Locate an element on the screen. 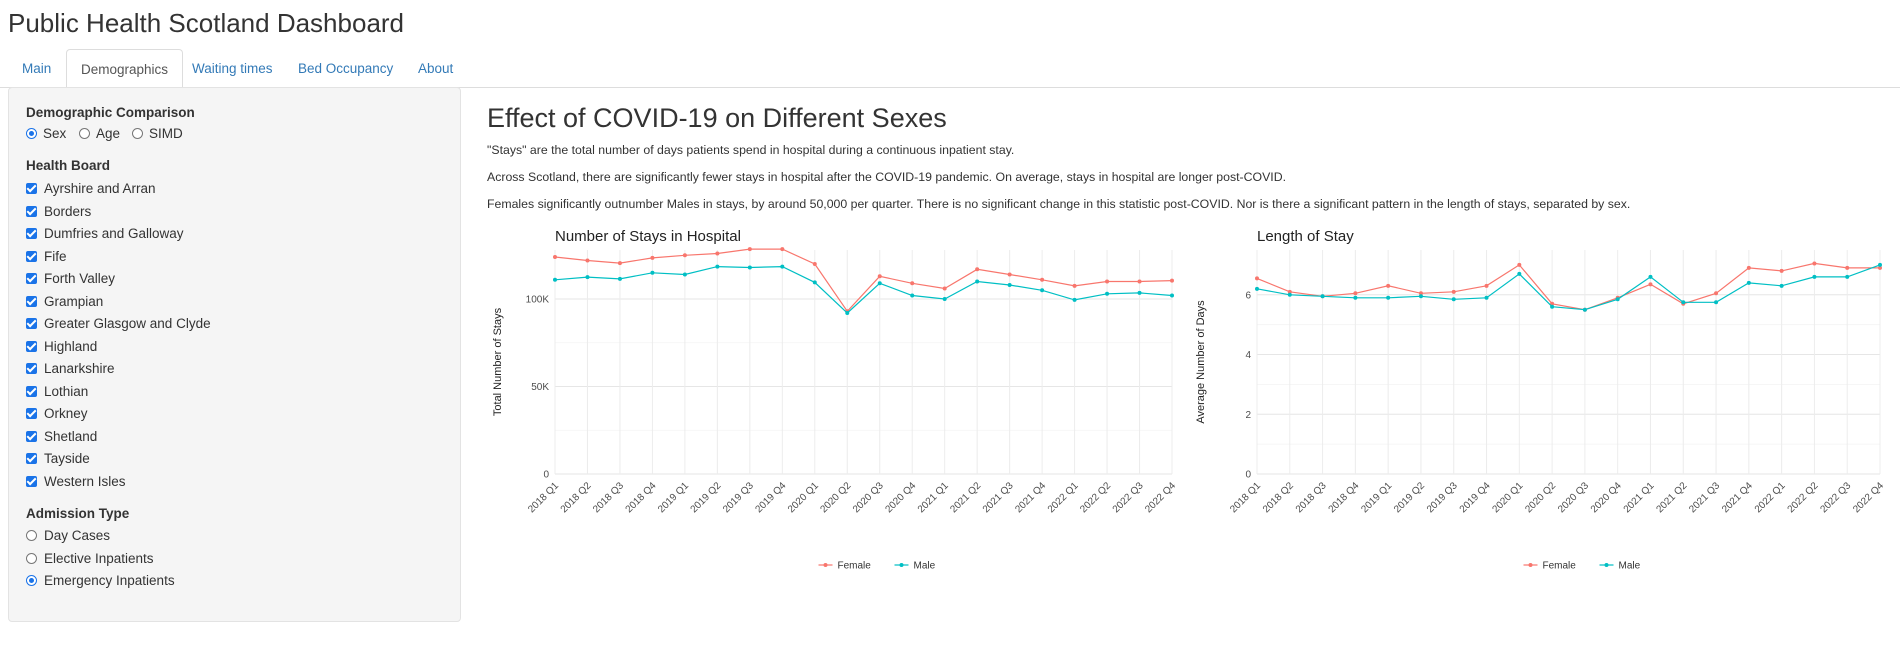 This screenshot has height=655, width=1900. tab-bed-occupancy: Bed Occupancy is located at coordinates (345, 68).